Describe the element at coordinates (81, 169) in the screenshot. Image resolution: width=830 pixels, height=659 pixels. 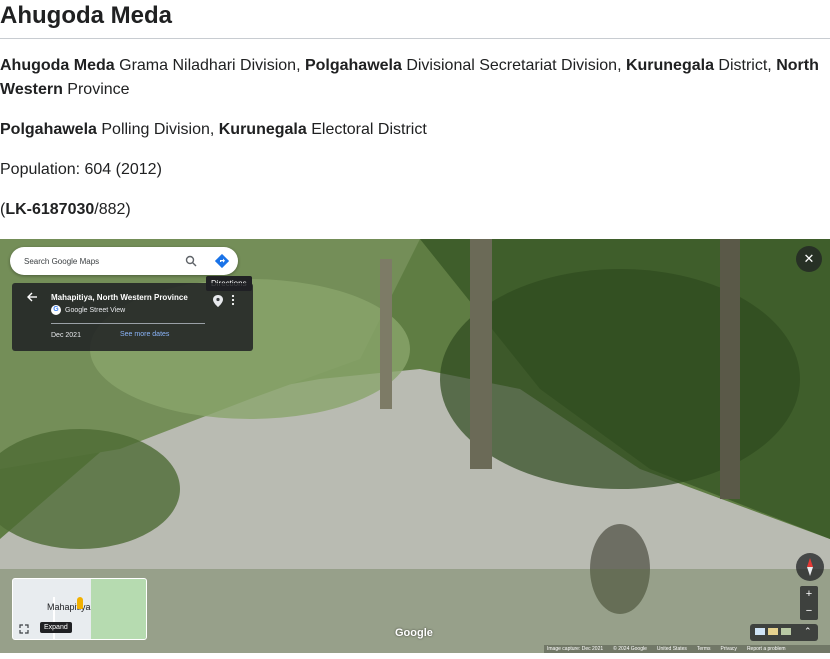
I see `population-text: Population: 604 (2012)` at that location.